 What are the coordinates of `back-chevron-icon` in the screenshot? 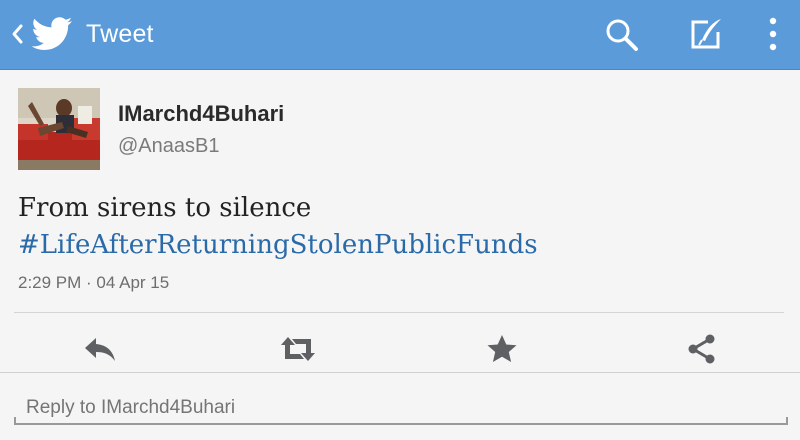 It's located at (18, 34).